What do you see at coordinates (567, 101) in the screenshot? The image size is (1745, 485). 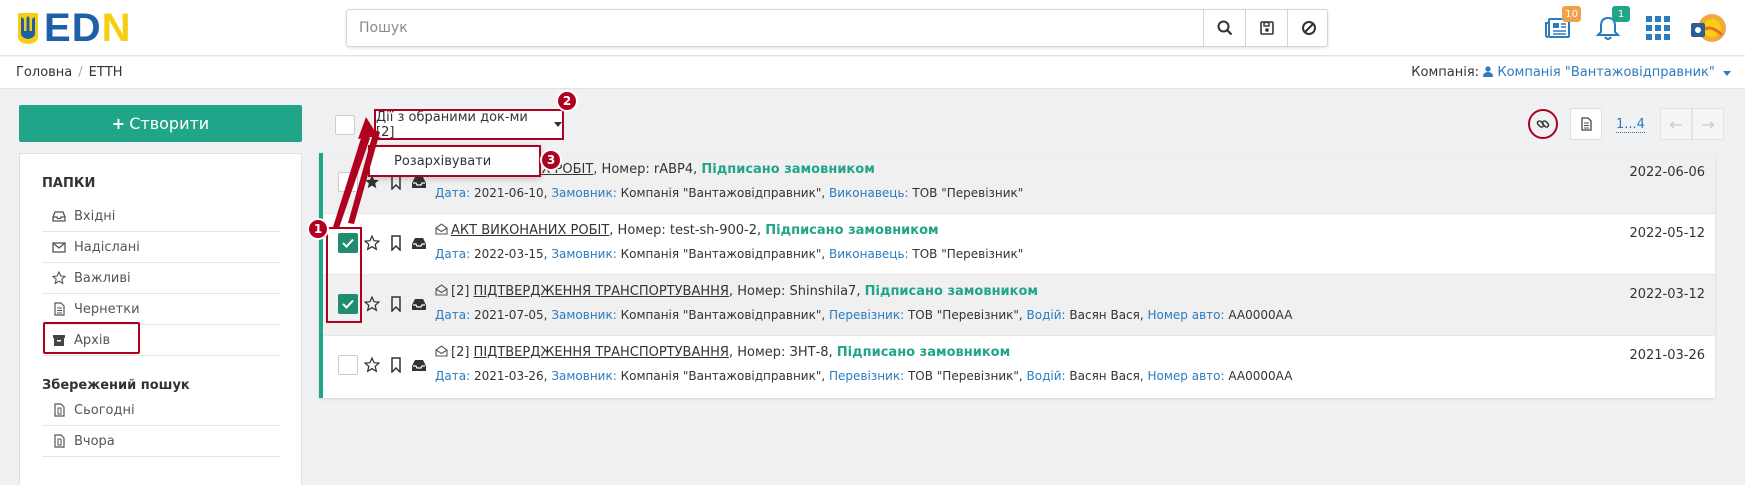 I see `annotation-marker-2: 2` at bounding box center [567, 101].